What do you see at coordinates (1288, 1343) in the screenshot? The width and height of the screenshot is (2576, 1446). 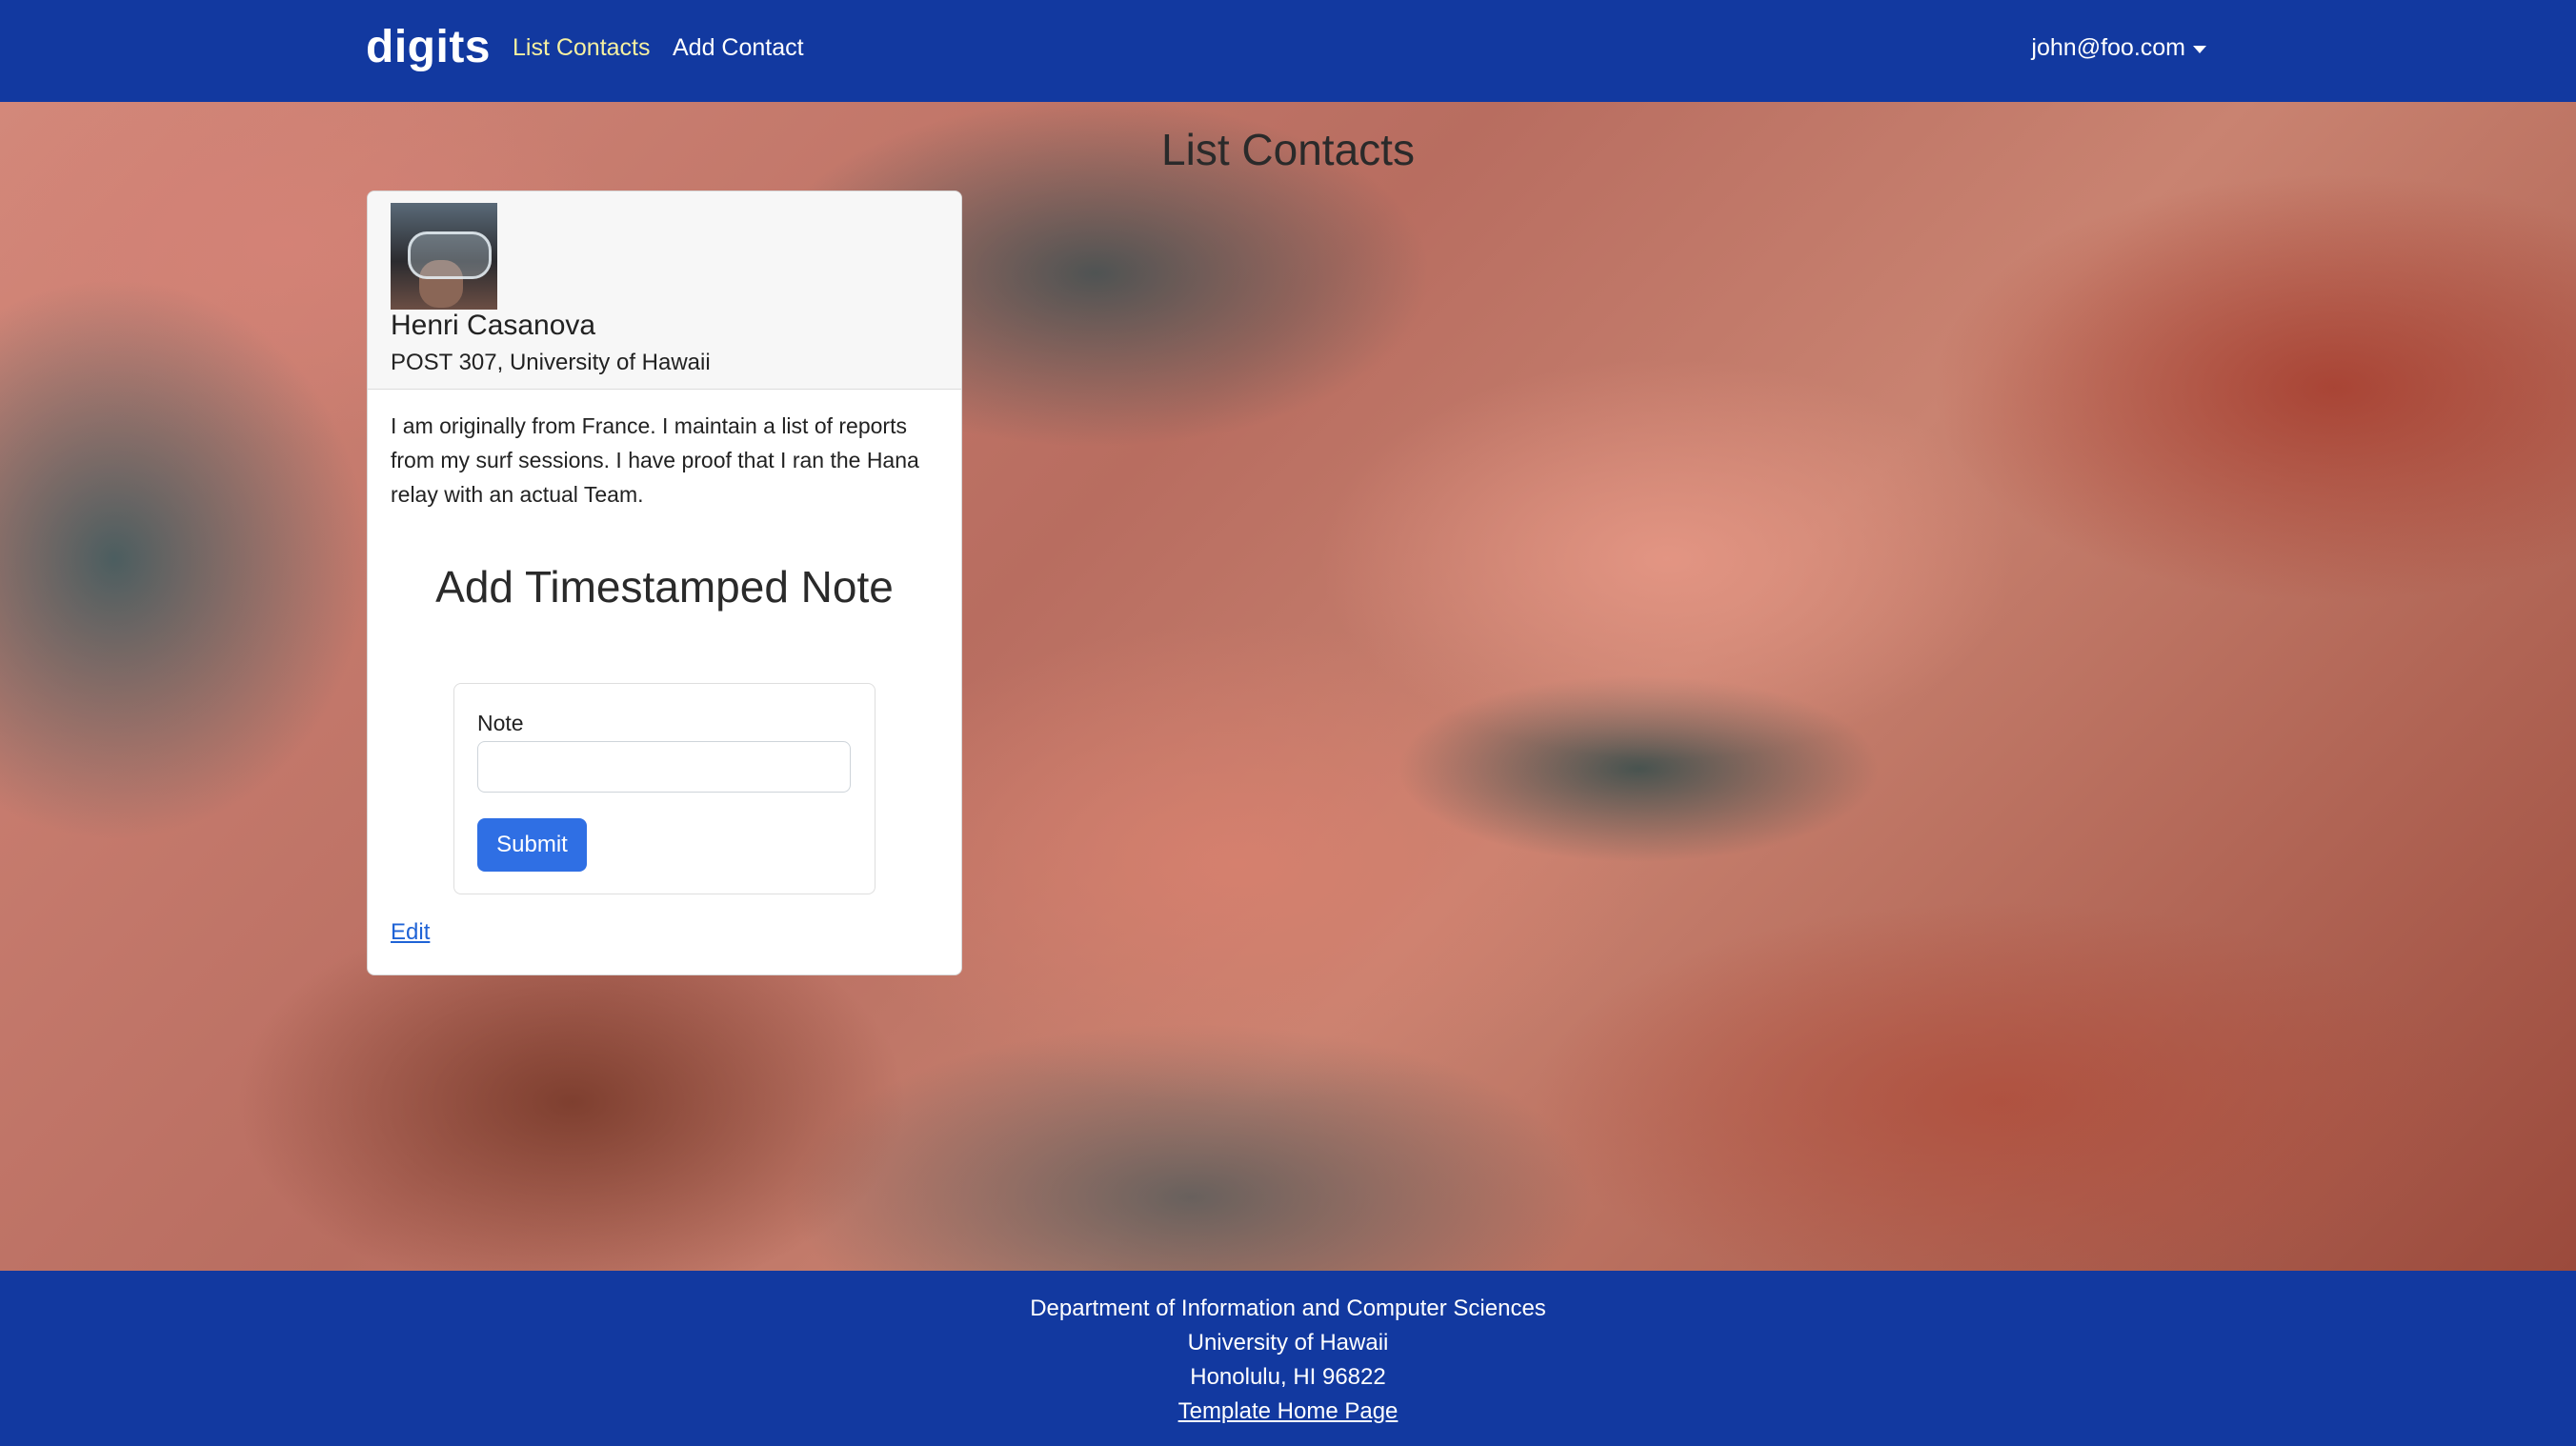 I see `footer-university: University of Hawaii` at bounding box center [1288, 1343].